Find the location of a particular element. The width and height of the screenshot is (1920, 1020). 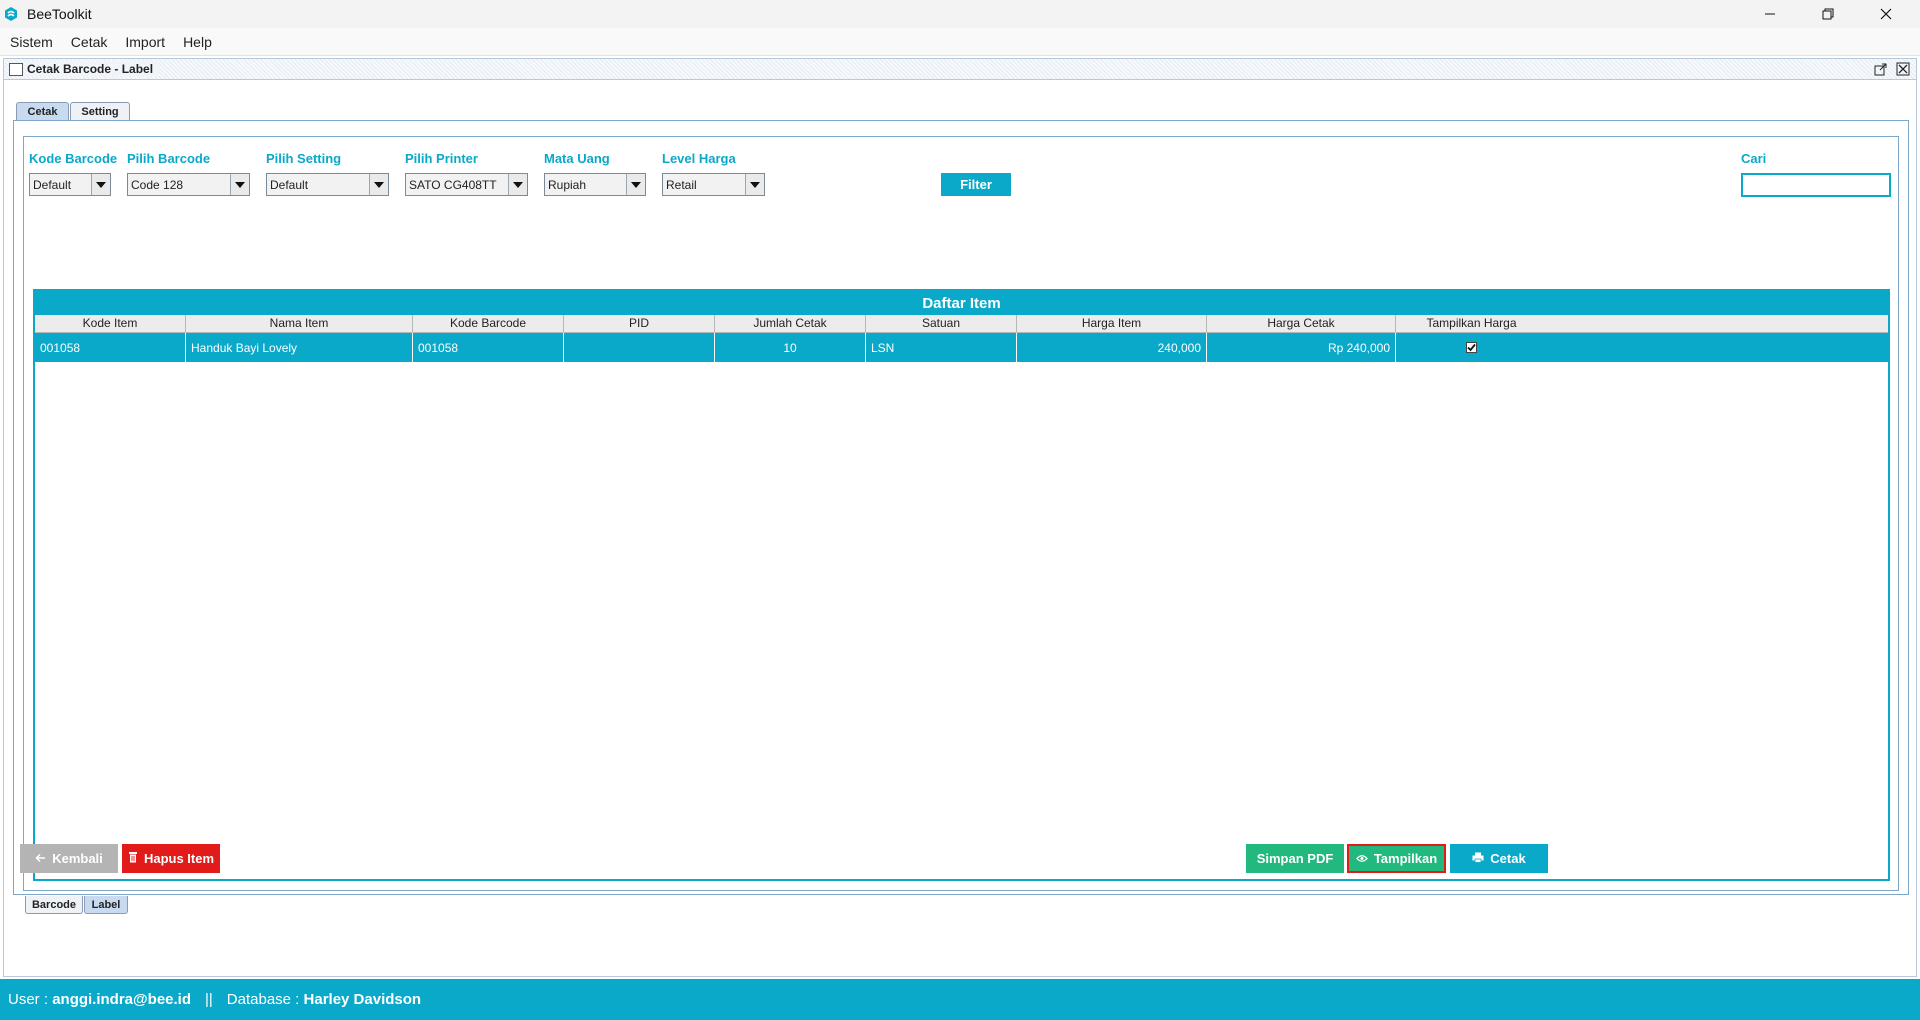

frame-restore-icon is located at coordinates (1881, 69).